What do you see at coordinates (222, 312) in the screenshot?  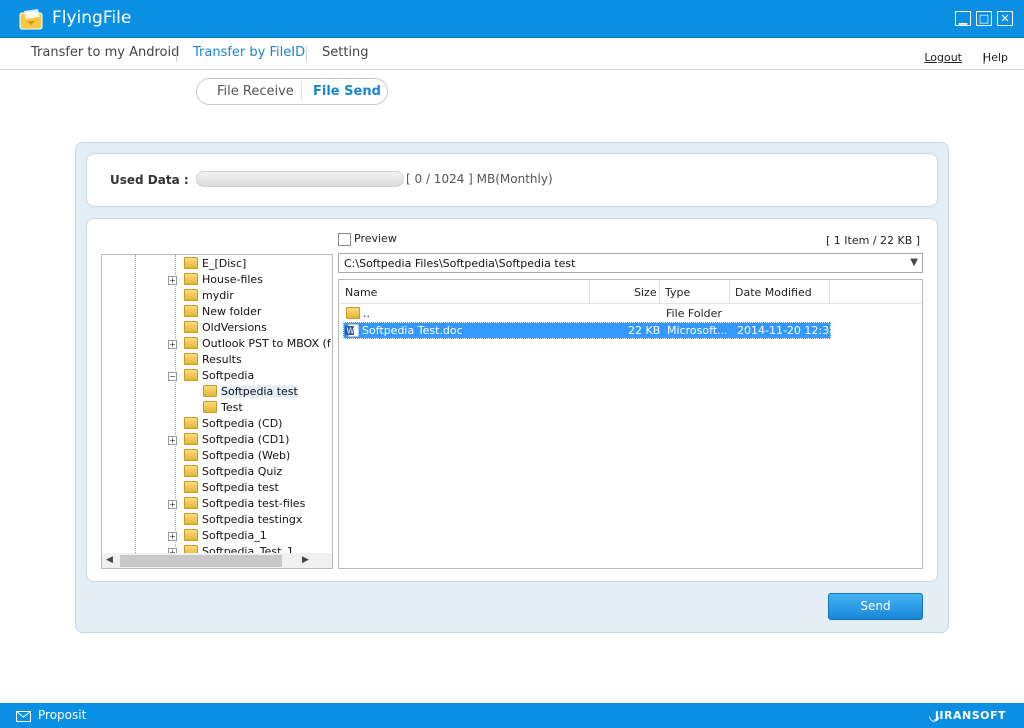 I see `tree-node: New folder` at bounding box center [222, 312].